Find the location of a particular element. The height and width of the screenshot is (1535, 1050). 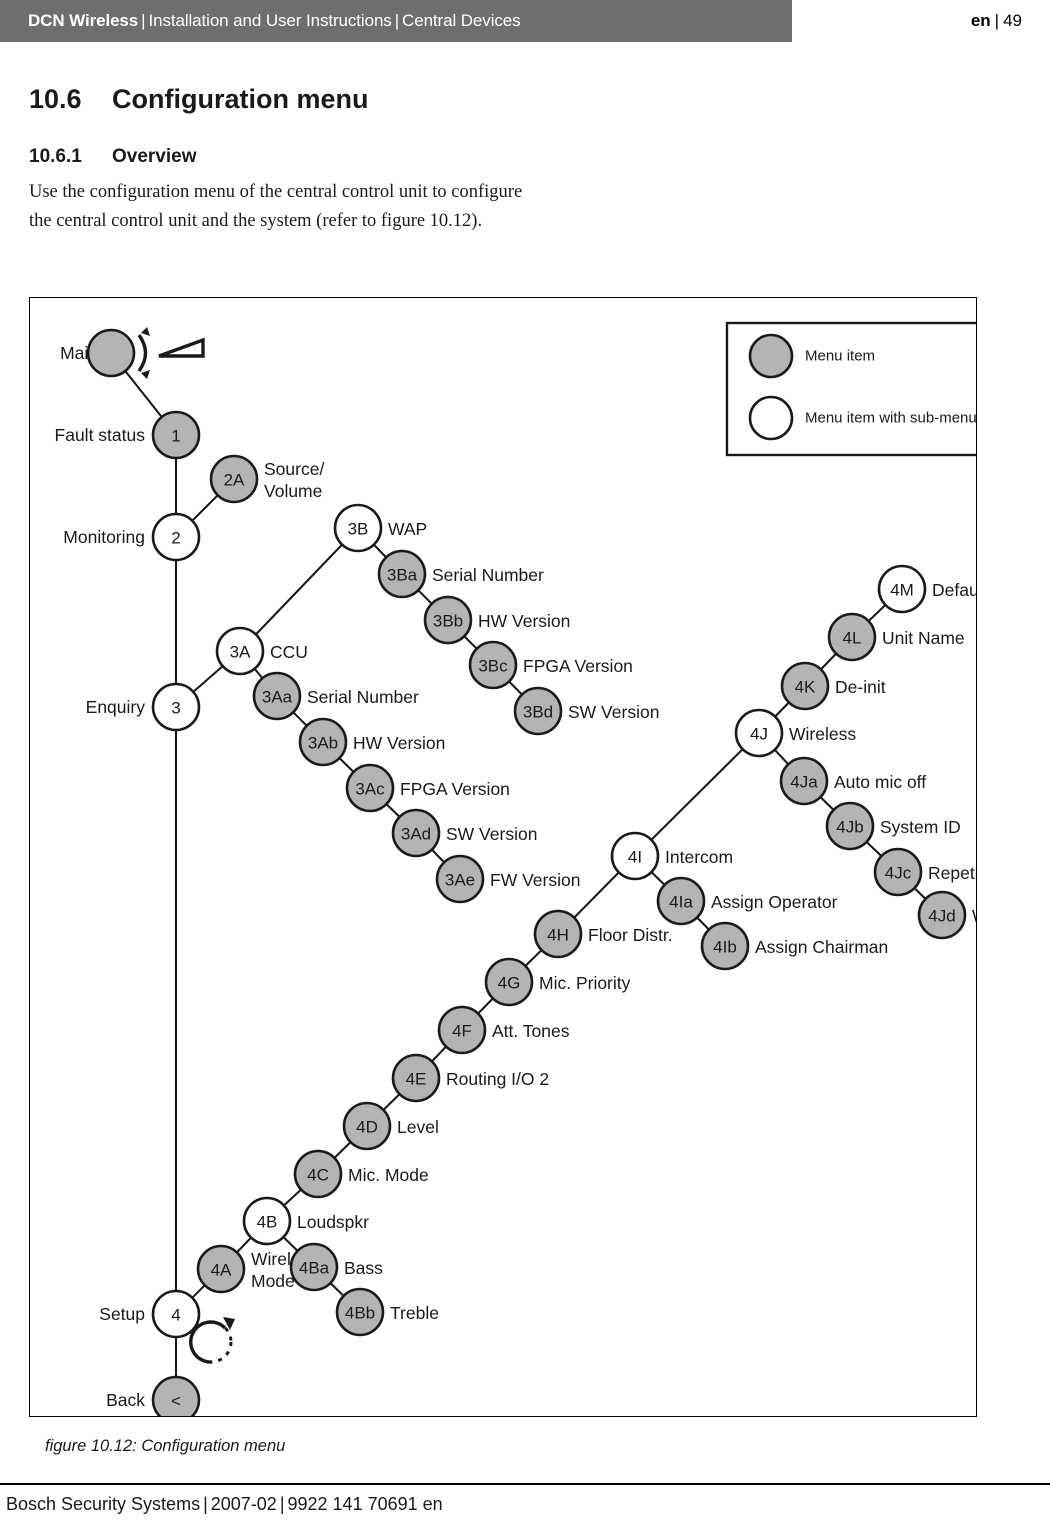

volume-wedge-icon is located at coordinates (181, 347).